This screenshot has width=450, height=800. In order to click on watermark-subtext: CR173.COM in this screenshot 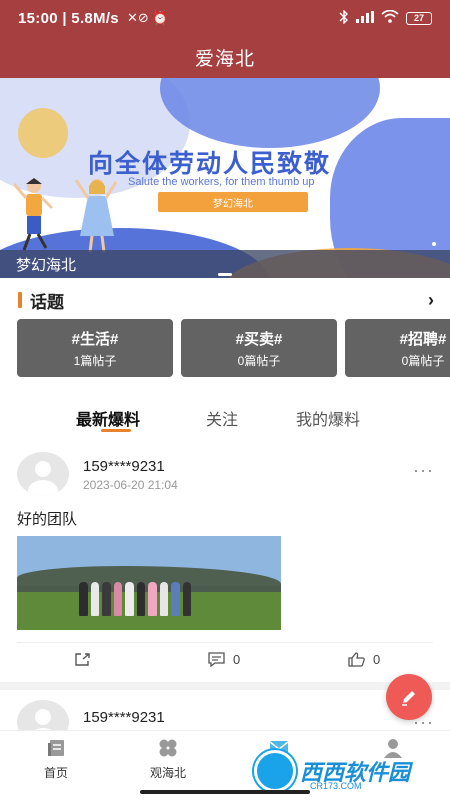, I will do `click(336, 786)`.